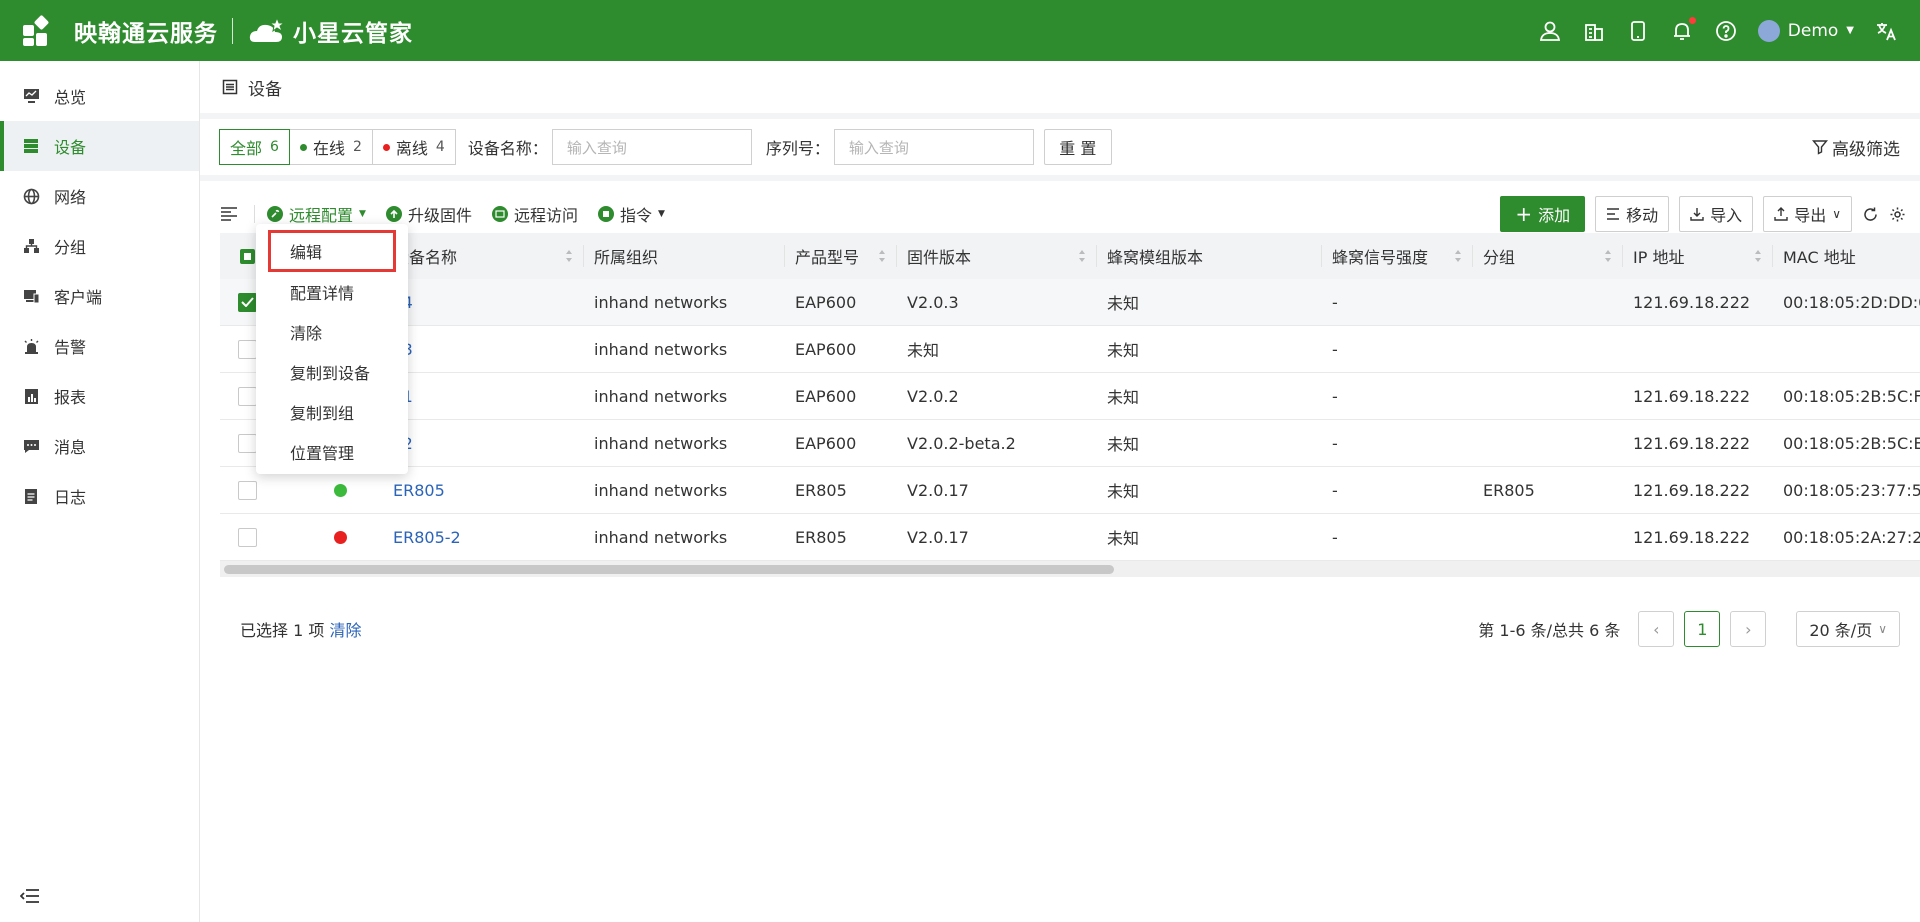 The height and width of the screenshot is (922, 1920). I want to click on caret-down-icon: ▼, so click(362, 214).